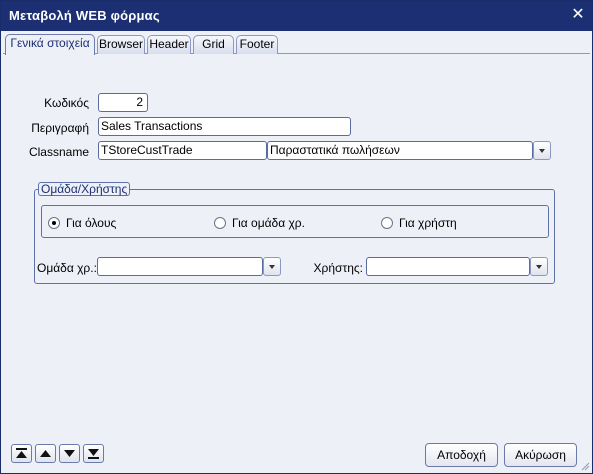  I want to click on next-record-button, so click(69, 453).